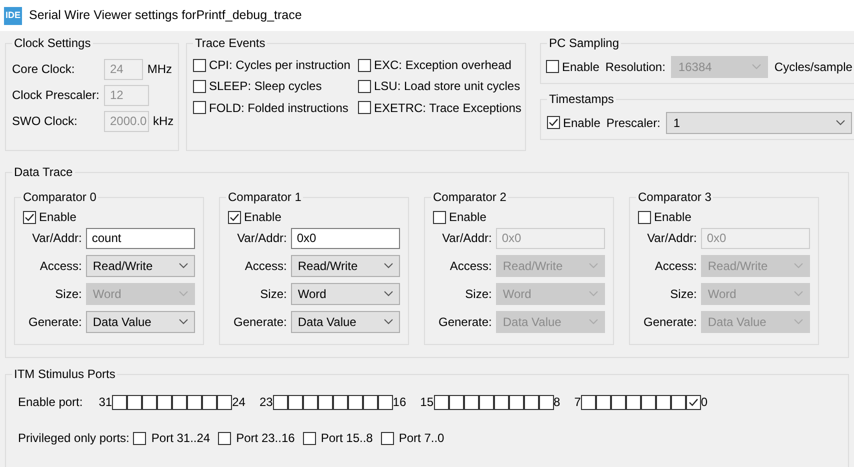 The image size is (854, 467). I want to click on port-number: 0, so click(704, 402).